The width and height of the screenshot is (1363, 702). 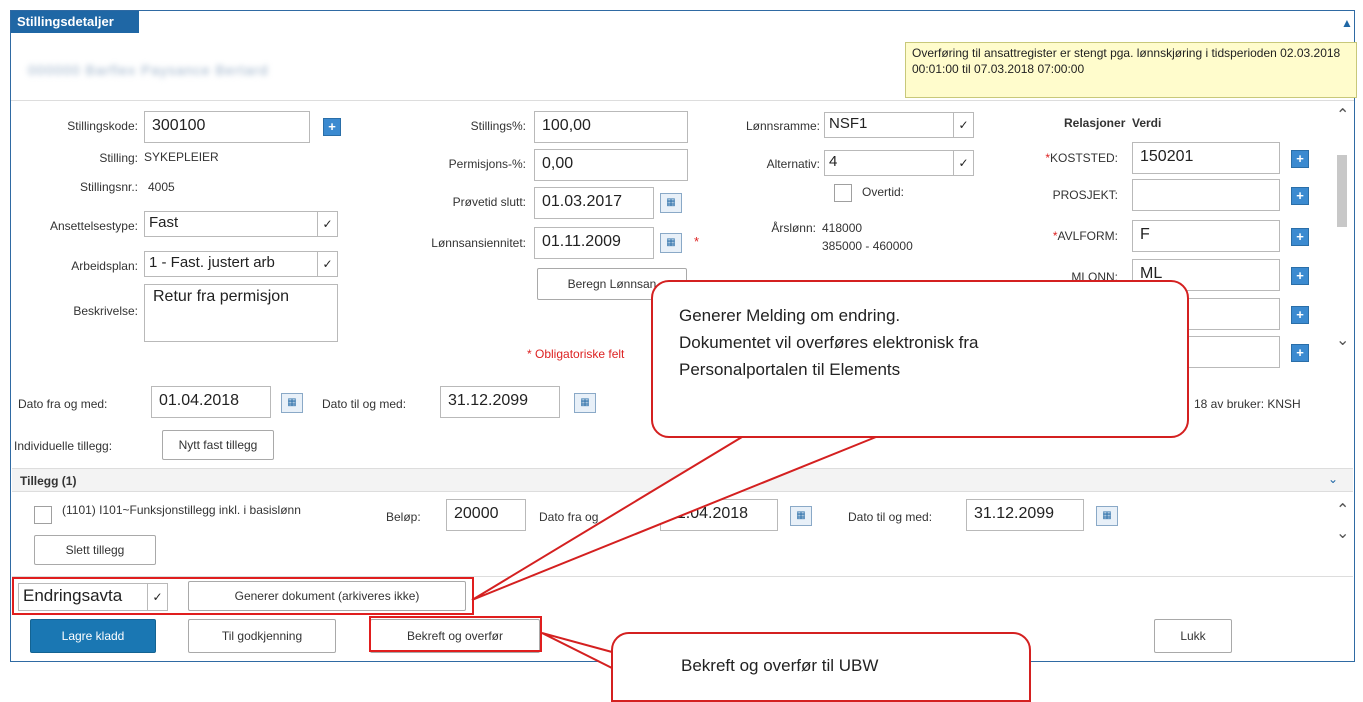 What do you see at coordinates (780, 665) in the screenshot?
I see `callout-bekreft-text: Bekreft og overfør til UBW` at bounding box center [780, 665].